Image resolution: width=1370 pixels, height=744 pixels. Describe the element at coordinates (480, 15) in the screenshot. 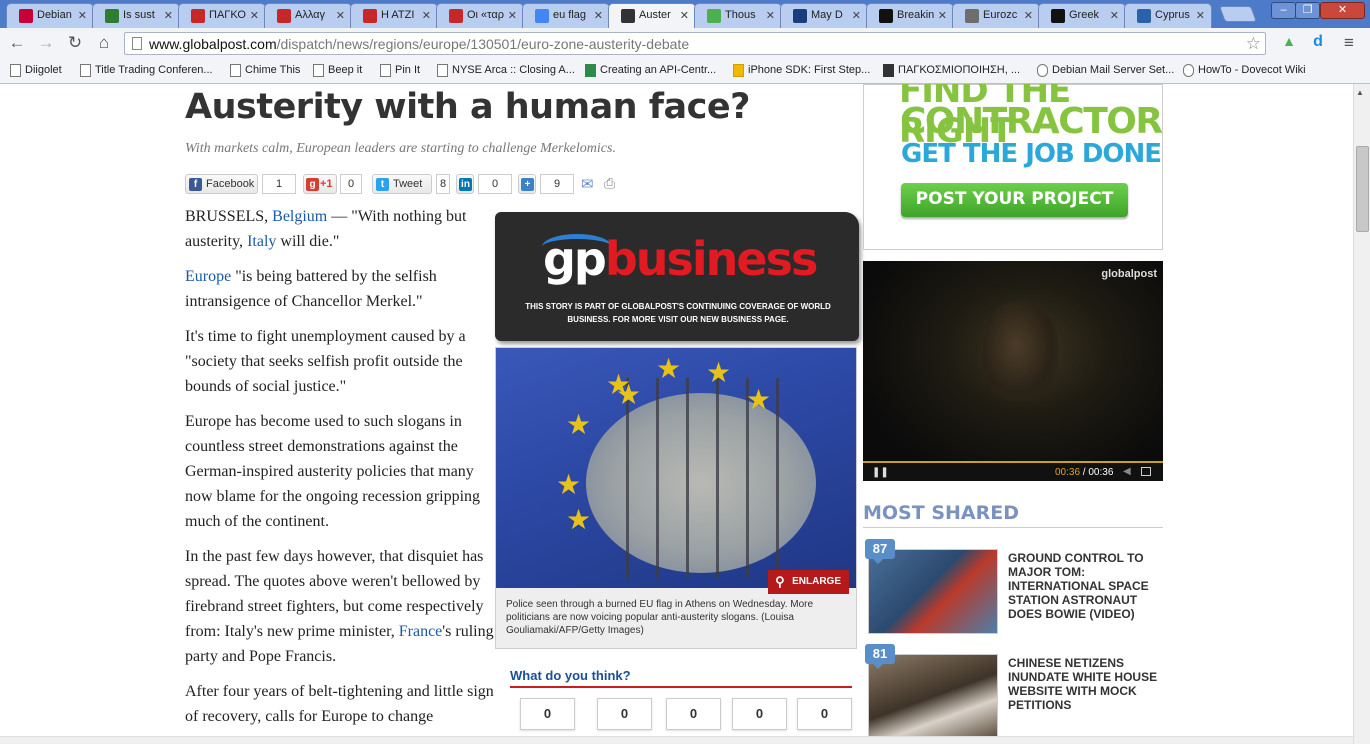

I see `tab: Οι «ταρ ✕` at that location.